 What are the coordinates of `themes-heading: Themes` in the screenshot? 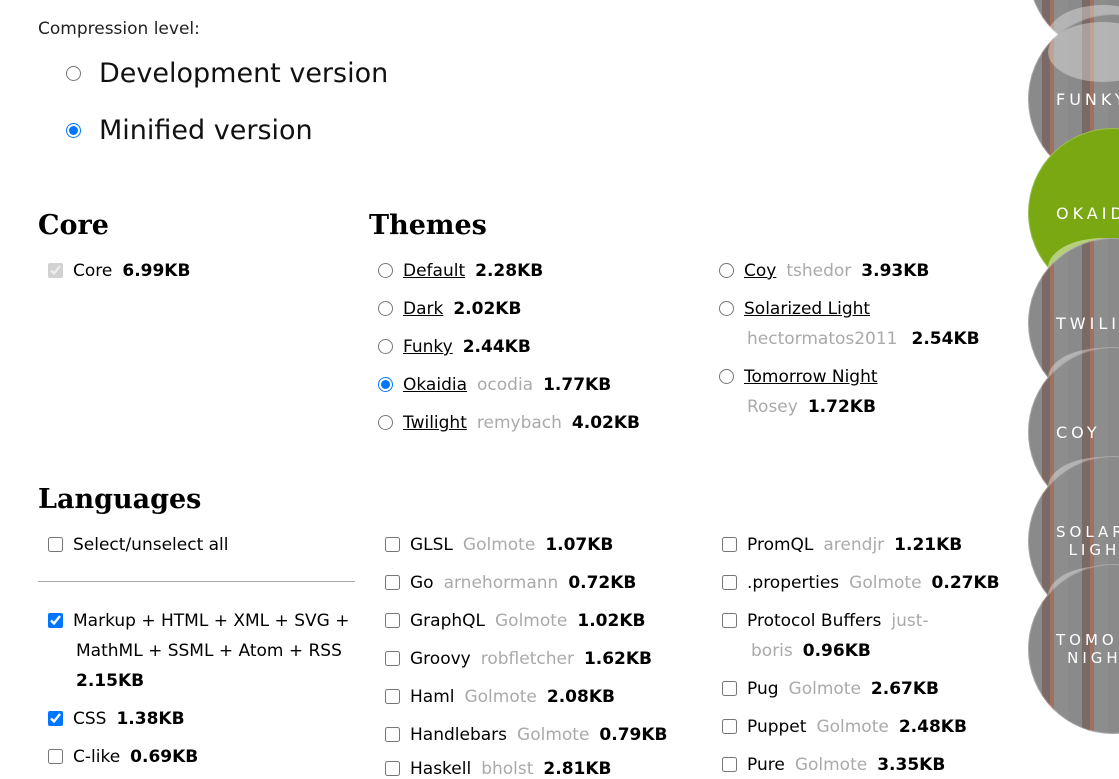 It's located at (428, 225).